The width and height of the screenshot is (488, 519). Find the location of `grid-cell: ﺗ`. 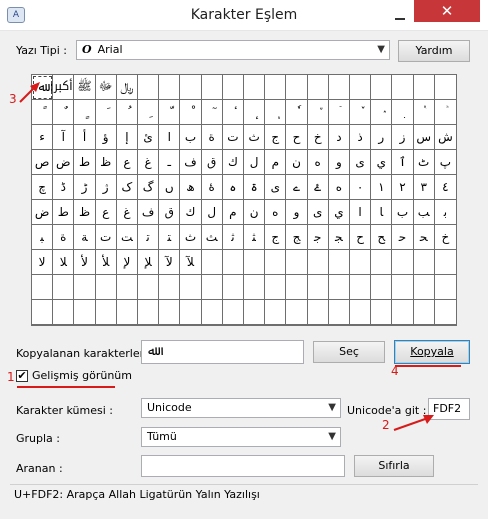

grid-cell: ﺗ is located at coordinates (149, 237).